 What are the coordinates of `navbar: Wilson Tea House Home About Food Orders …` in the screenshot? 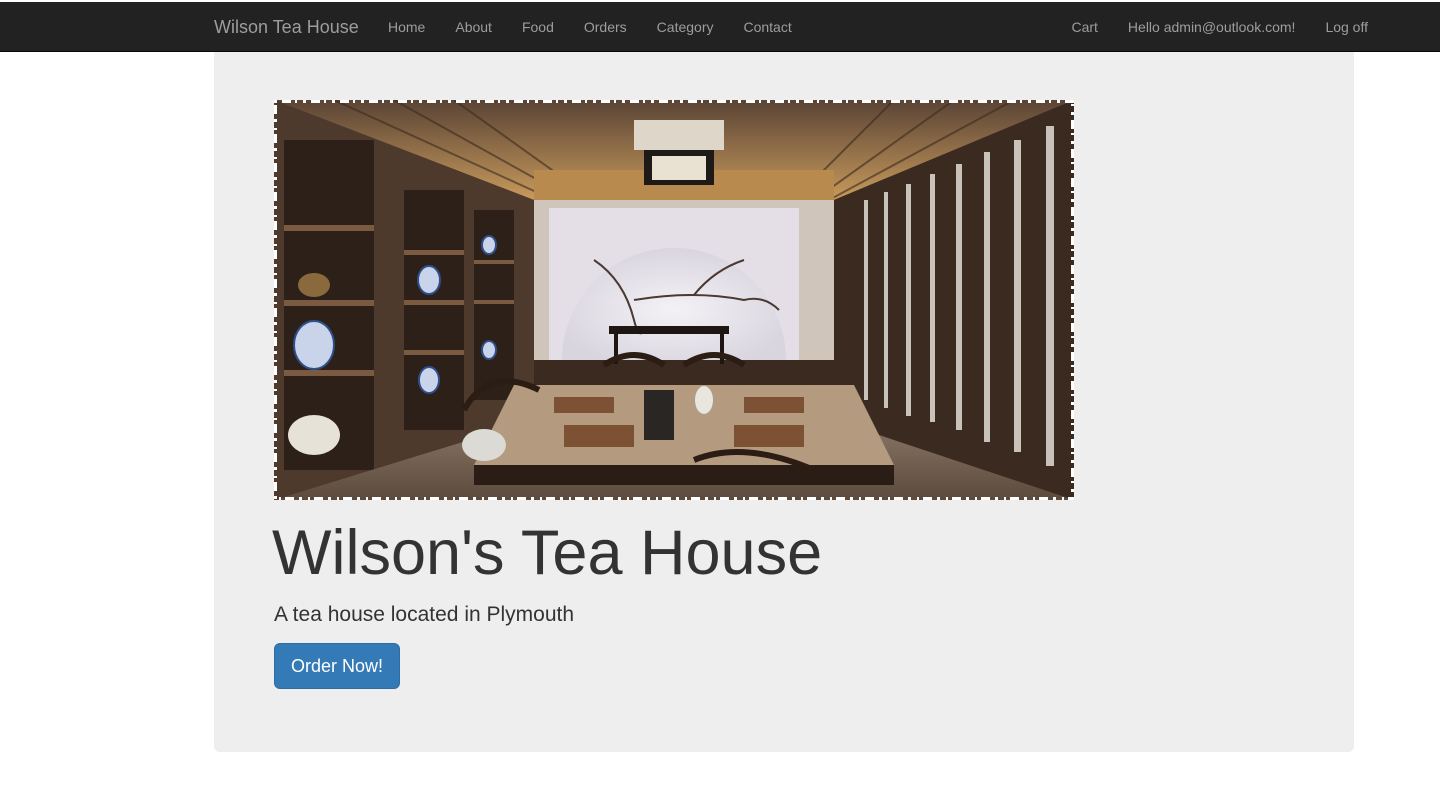 It's located at (720, 27).